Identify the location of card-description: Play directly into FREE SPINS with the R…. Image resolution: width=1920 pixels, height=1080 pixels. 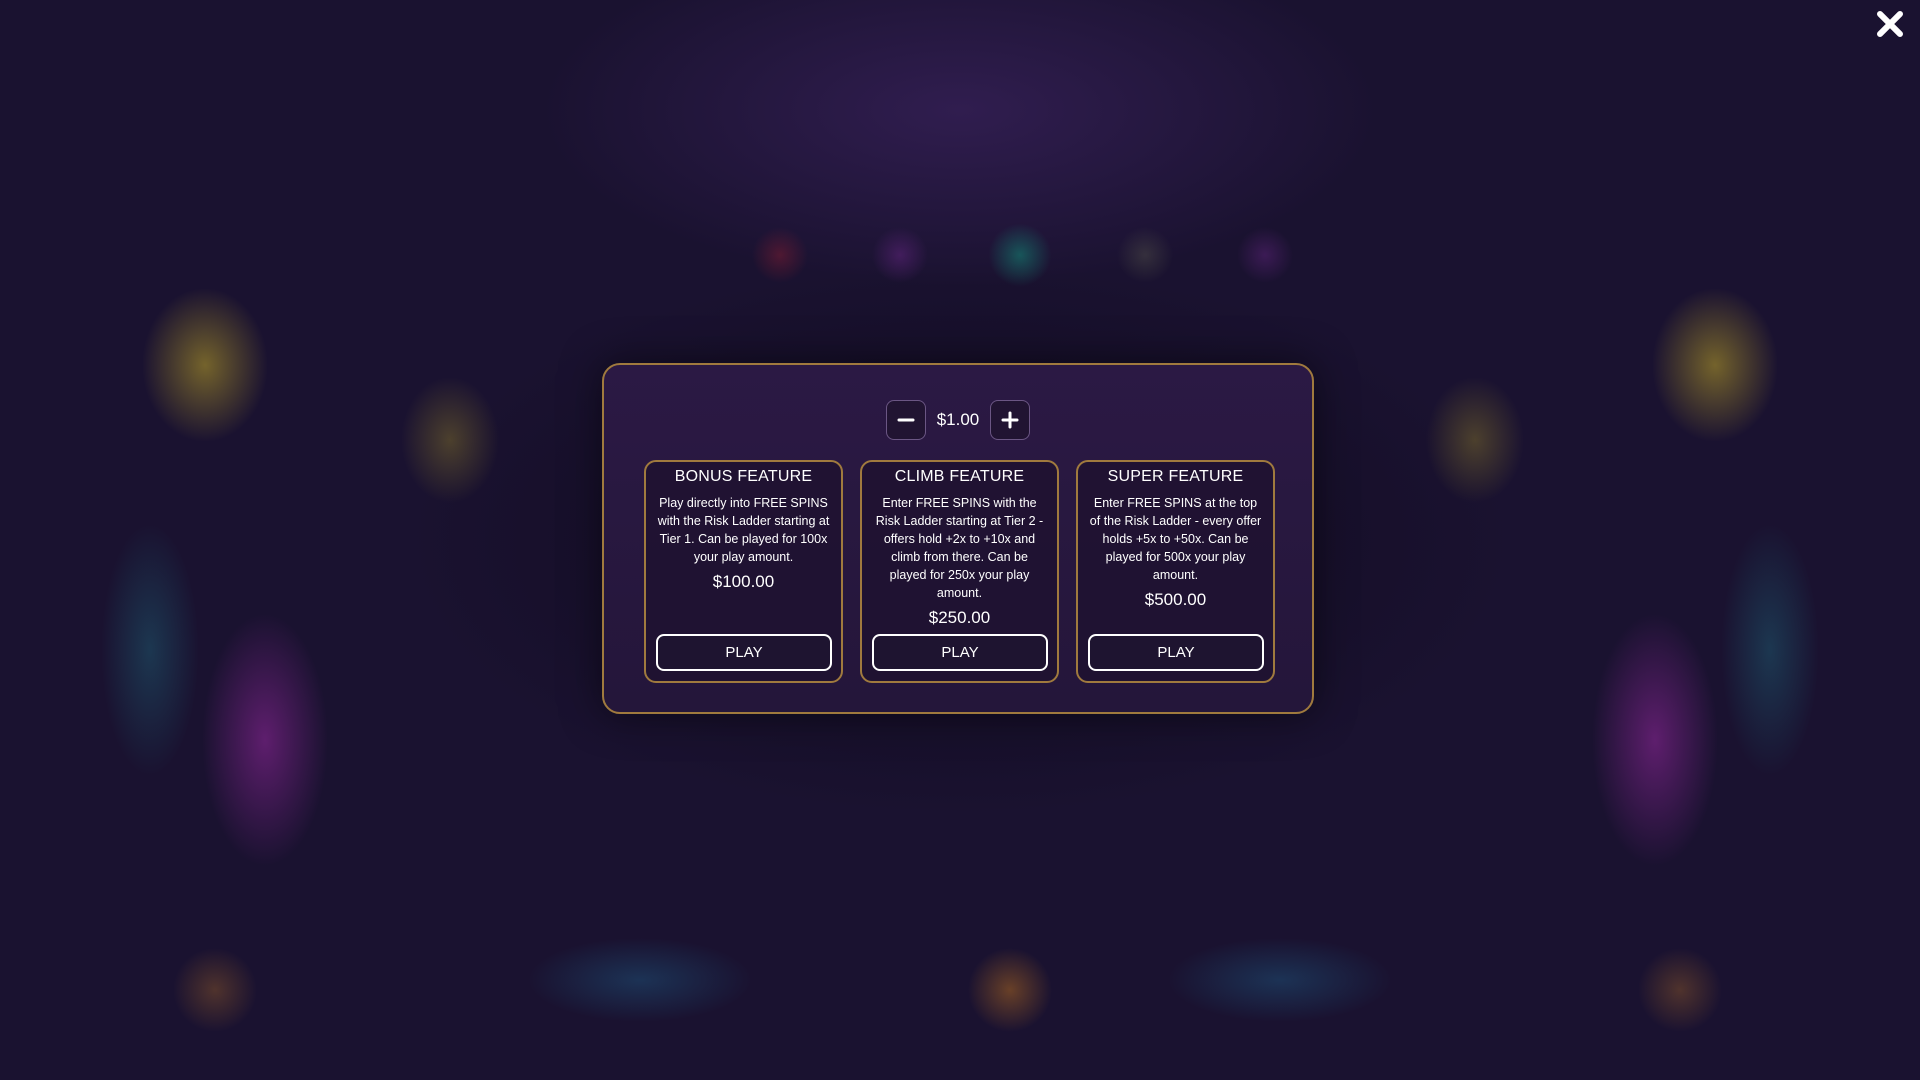
(743, 530).